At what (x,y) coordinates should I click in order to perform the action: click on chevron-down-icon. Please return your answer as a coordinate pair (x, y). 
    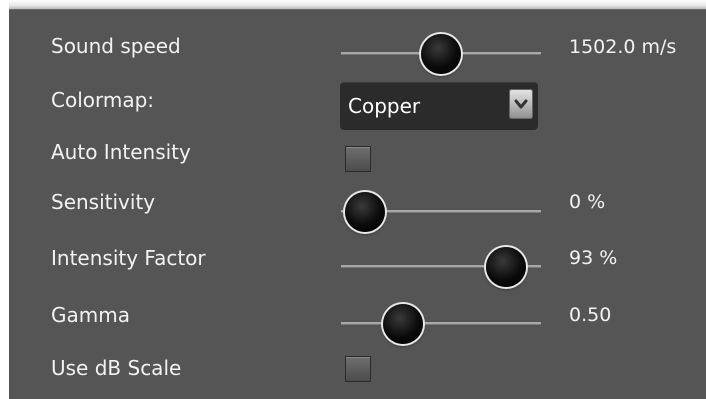
    Looking at the image, I should click on (521, 104).